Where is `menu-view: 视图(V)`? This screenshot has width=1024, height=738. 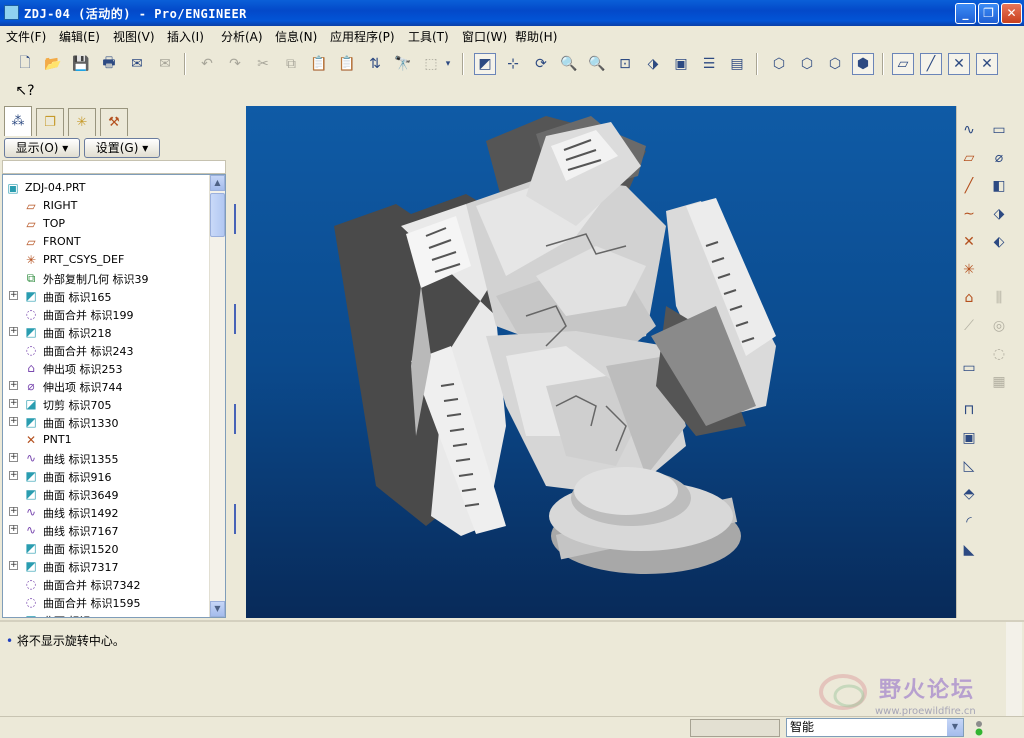
menu-view: 视图(V) is located at coordinates (134, 36).